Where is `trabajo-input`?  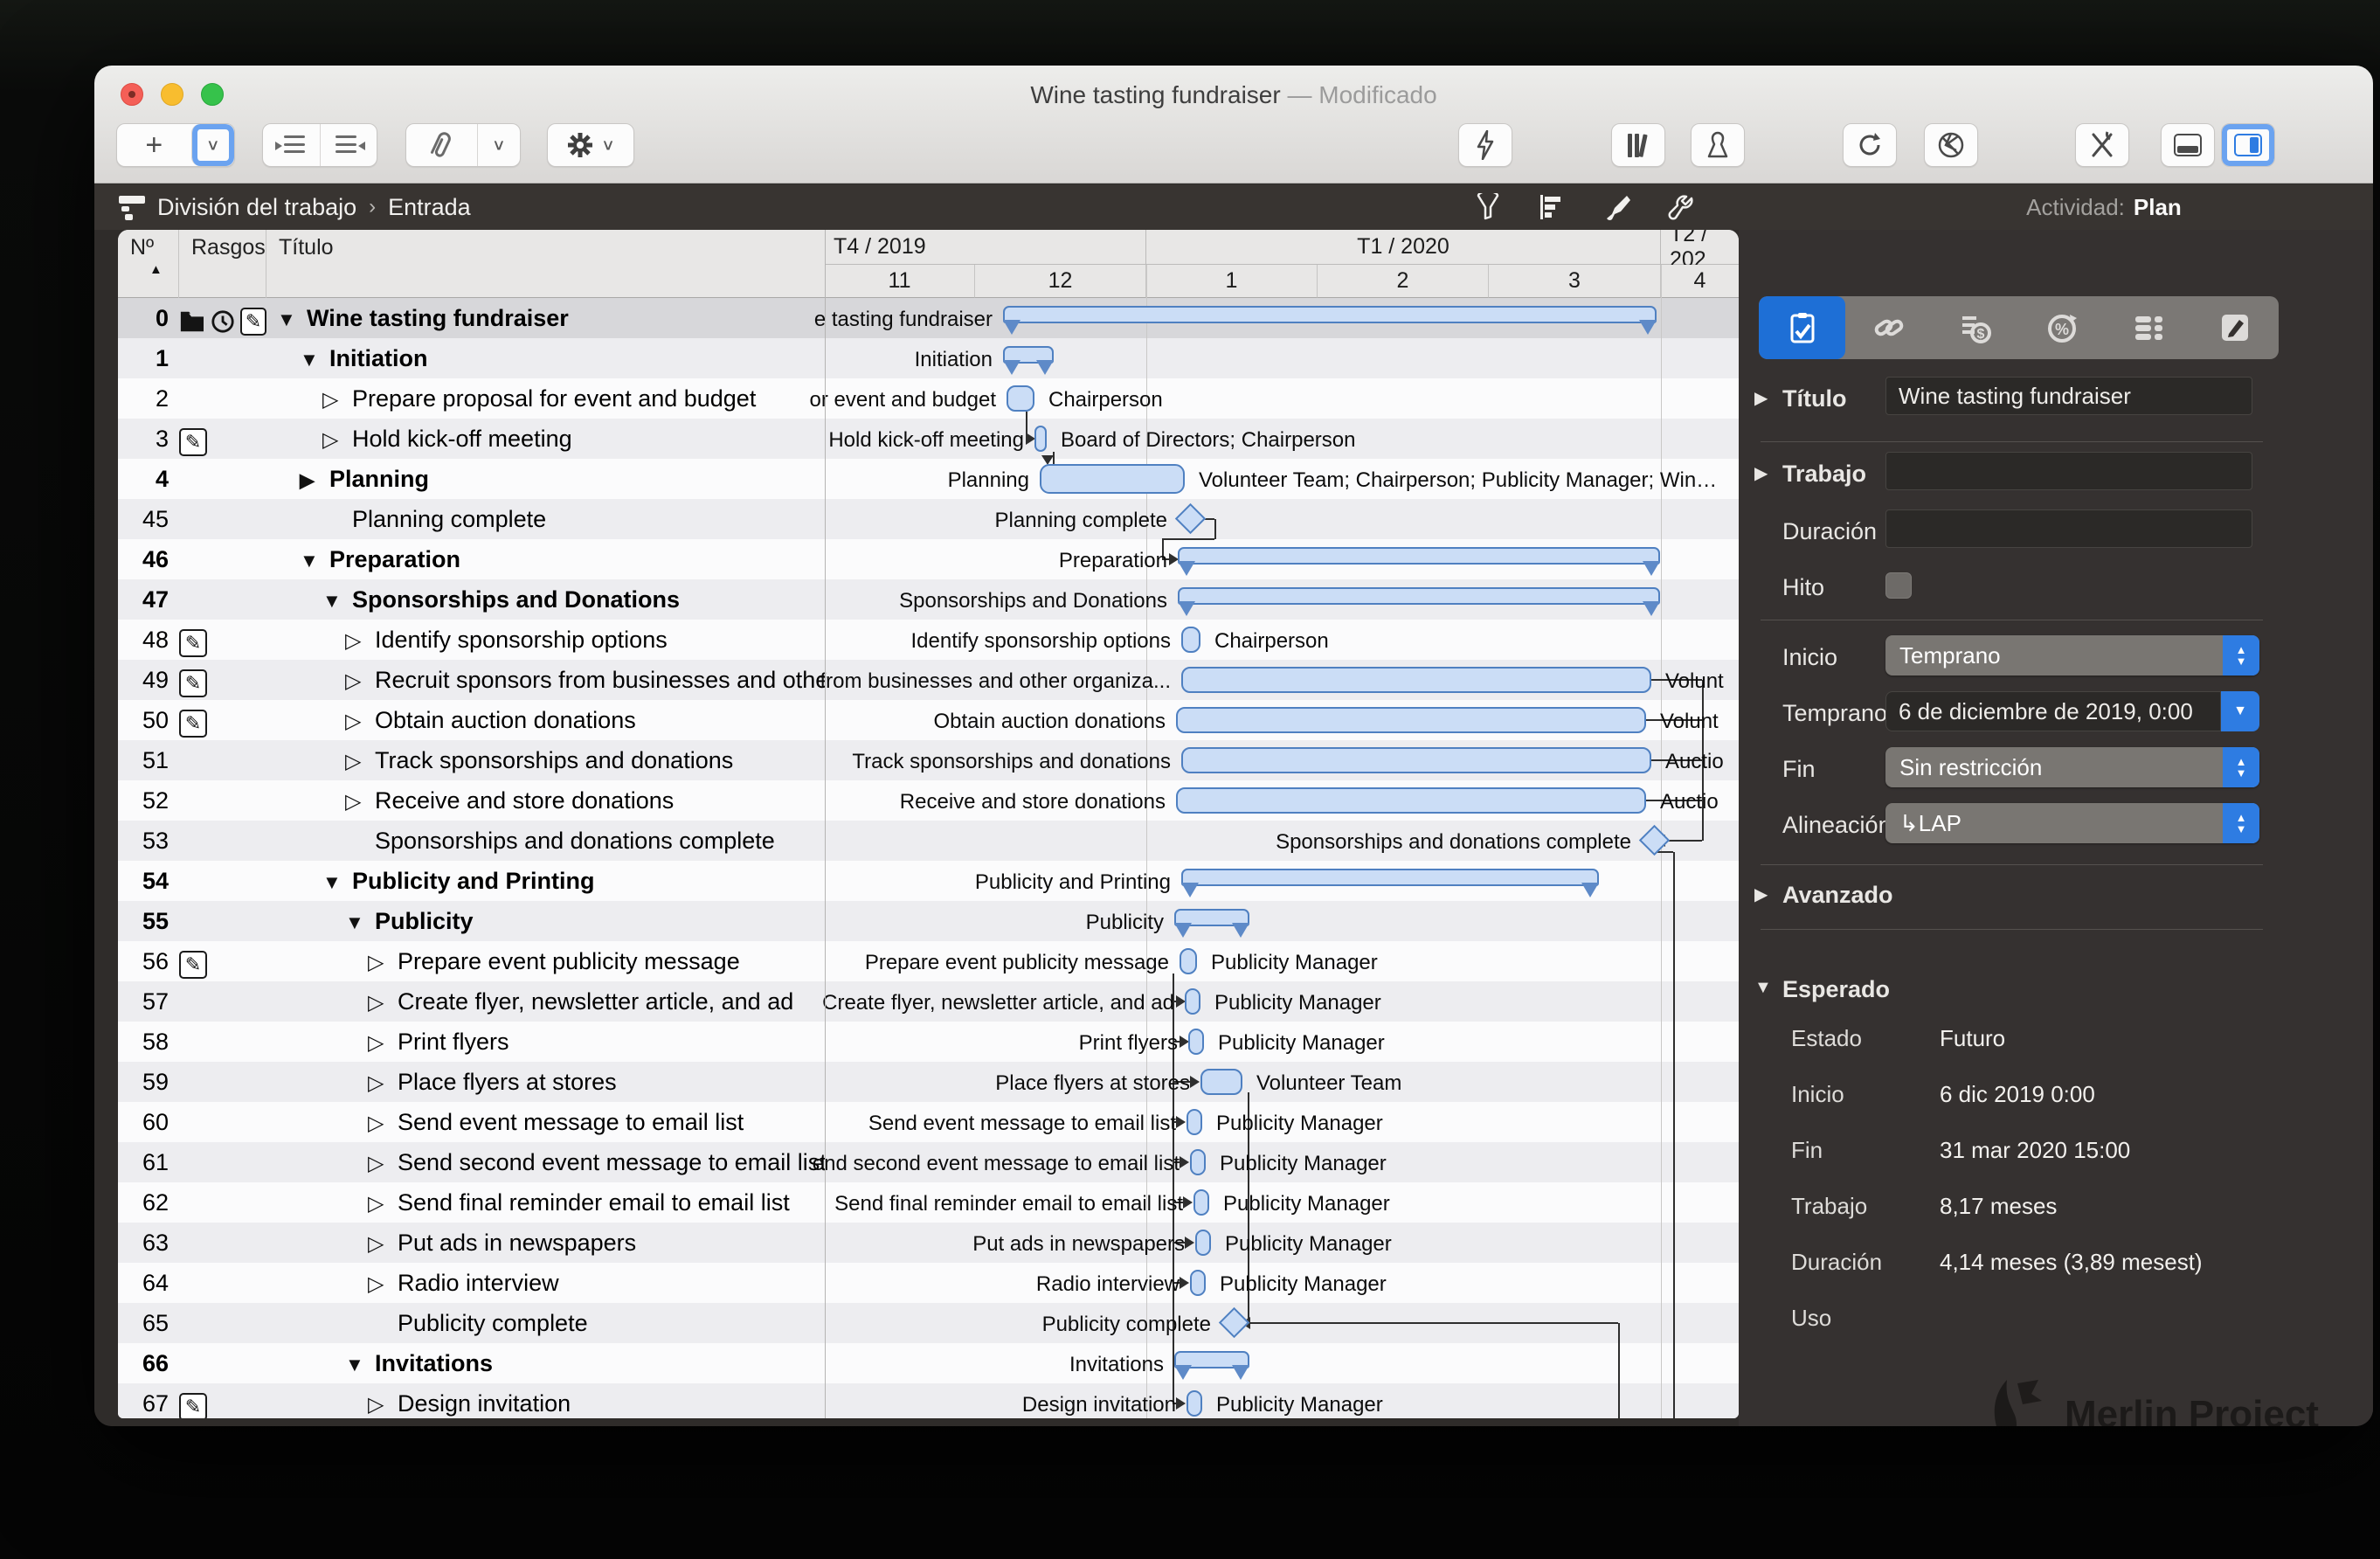 trabajo-input is located at coordinates (2068, 471).